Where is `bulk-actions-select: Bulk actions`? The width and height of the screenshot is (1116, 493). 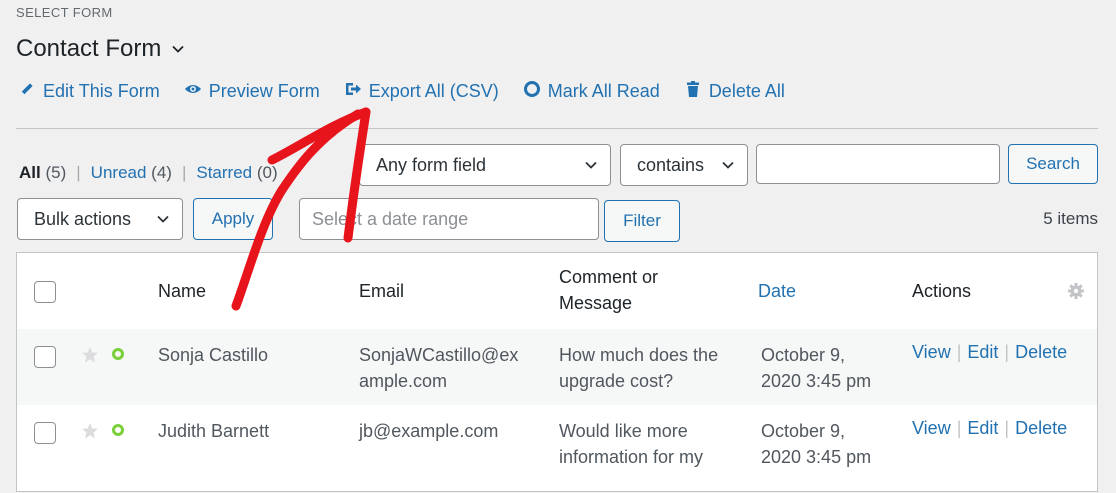
bulk-actions-select: Bulk actions is located at coordinates (100, 219).